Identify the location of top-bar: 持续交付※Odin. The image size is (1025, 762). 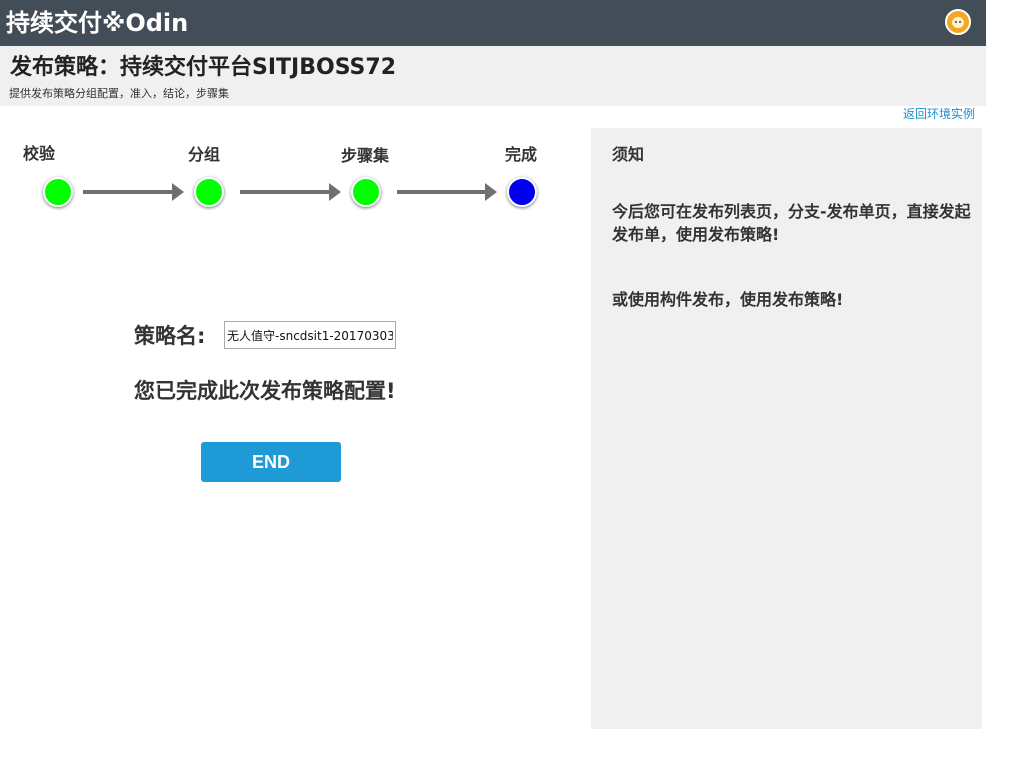
(493, 23).